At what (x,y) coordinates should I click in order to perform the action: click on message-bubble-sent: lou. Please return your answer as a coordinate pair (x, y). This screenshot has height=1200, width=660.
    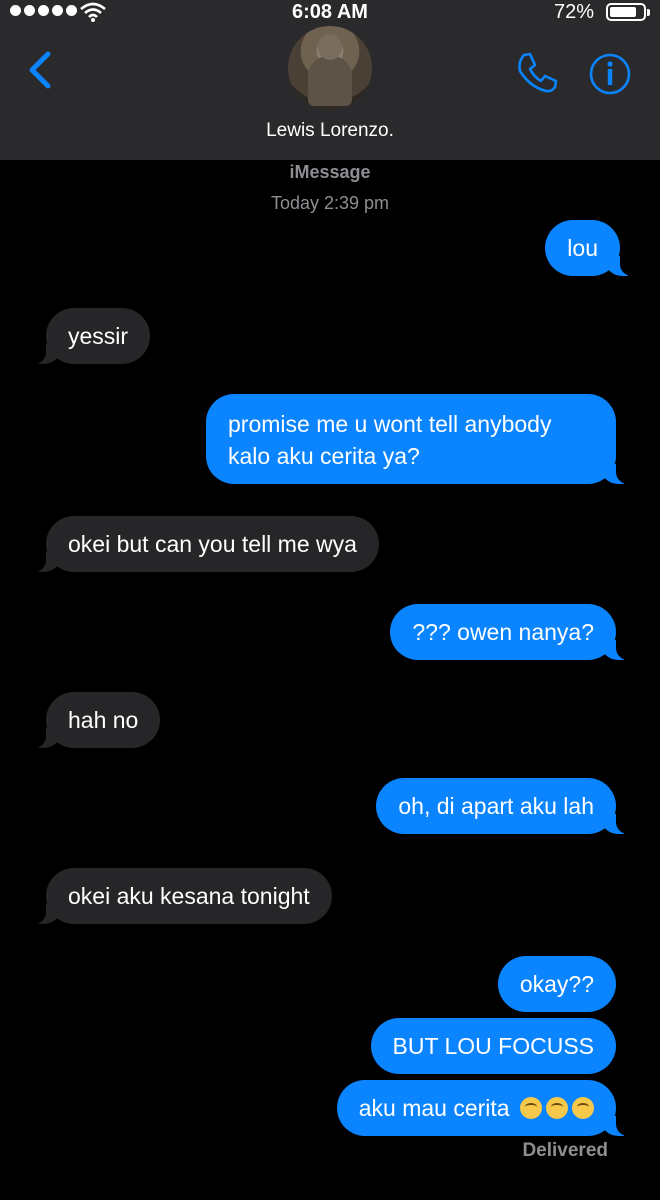
    Looking at the image, I should click on (593, 248).